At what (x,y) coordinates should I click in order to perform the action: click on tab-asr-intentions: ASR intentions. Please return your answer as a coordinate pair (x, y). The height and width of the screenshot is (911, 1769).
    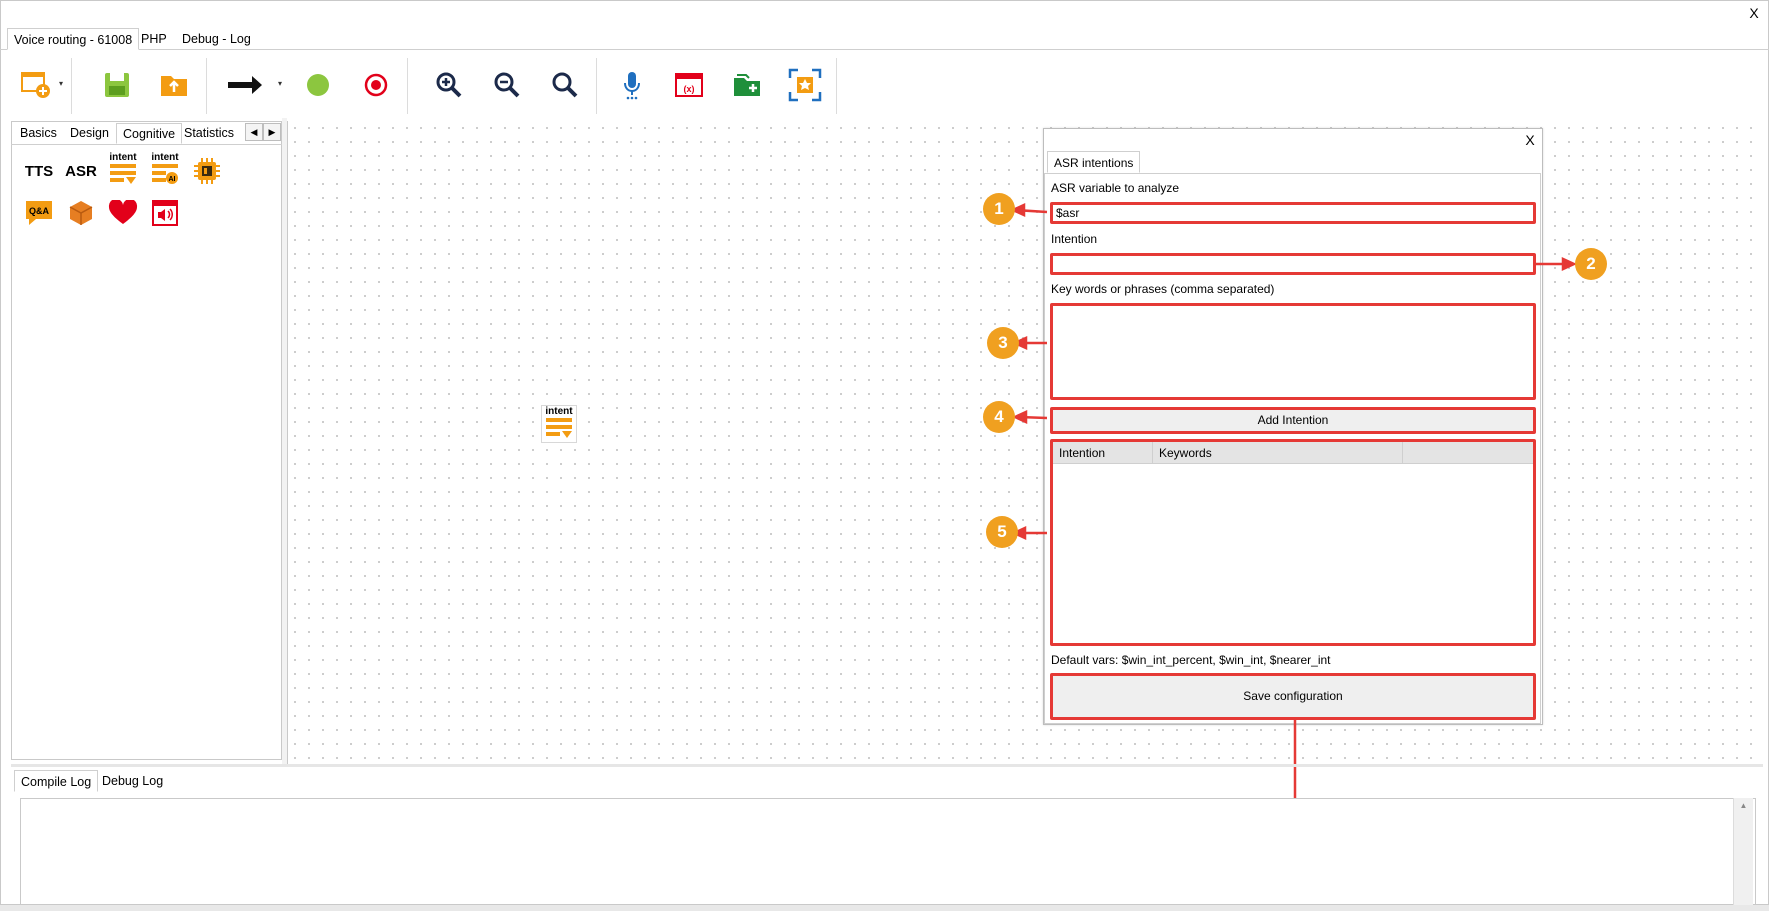
    Looking at the image, I should click on (1094, 162).